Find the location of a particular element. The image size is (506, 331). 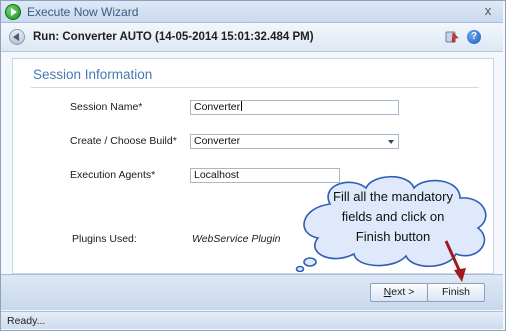

title-bar: Execute Now Wizard x is located at coordinates (252, 12).